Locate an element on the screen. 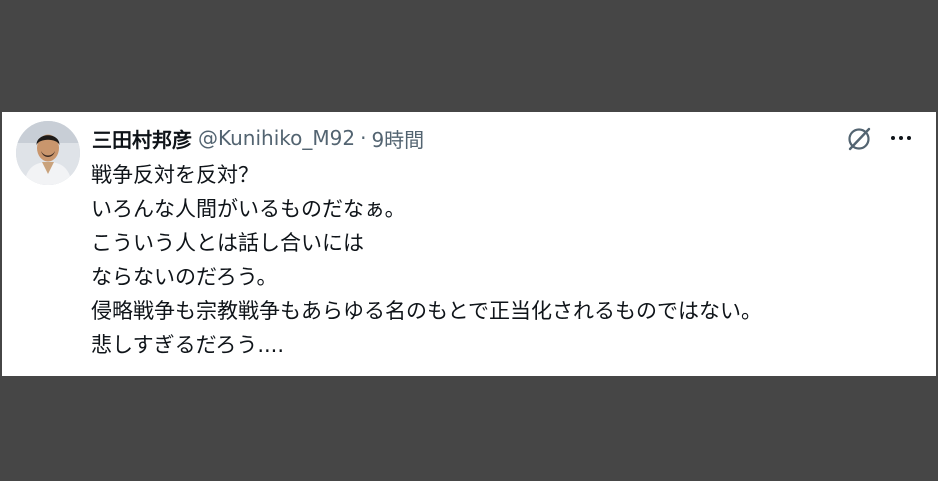  avatar is located at coordinates (48, 153).